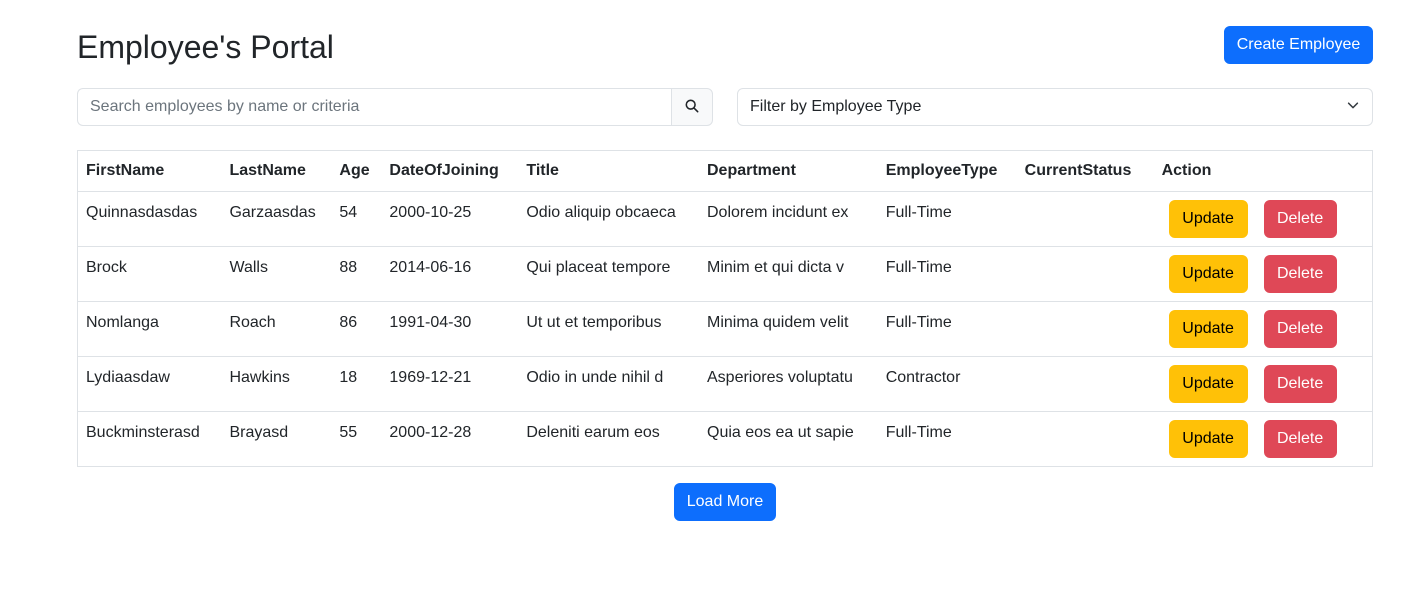 The width and height of the screenshot is (1428, 592). I want to click on cell-lastname: Roach, so click(276, 329).